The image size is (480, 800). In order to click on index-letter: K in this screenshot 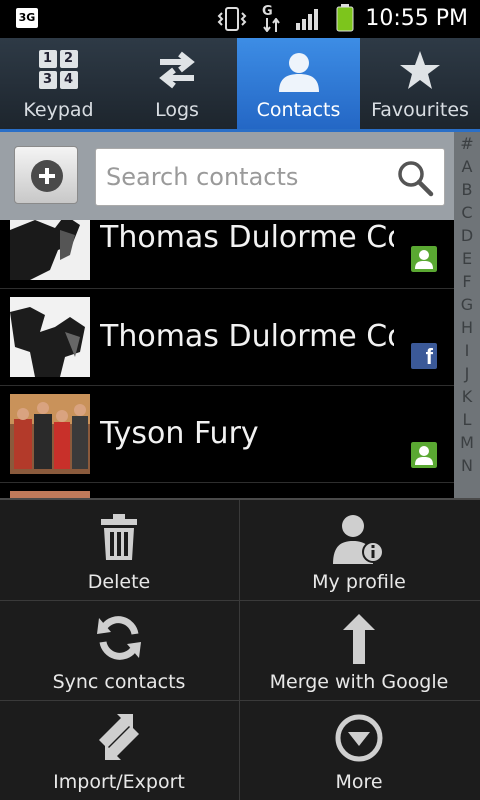, I will do `click(467, 396)`.